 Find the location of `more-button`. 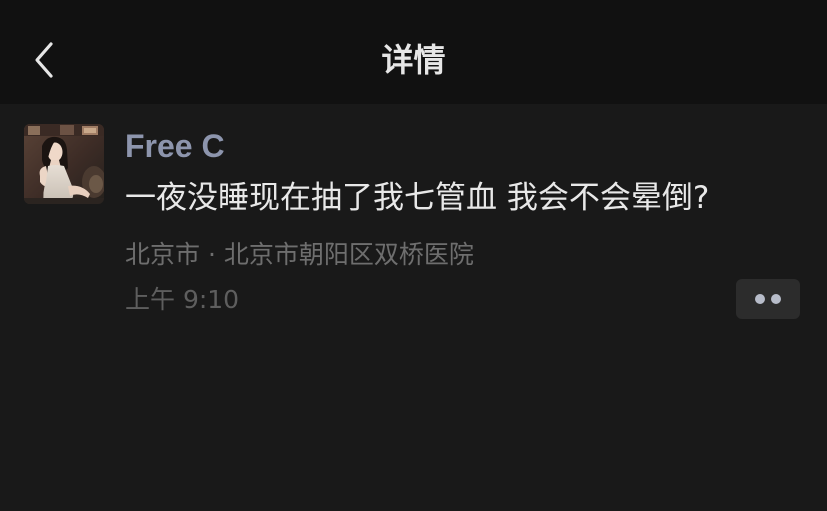

more-button is located at coordinates (768, 299).